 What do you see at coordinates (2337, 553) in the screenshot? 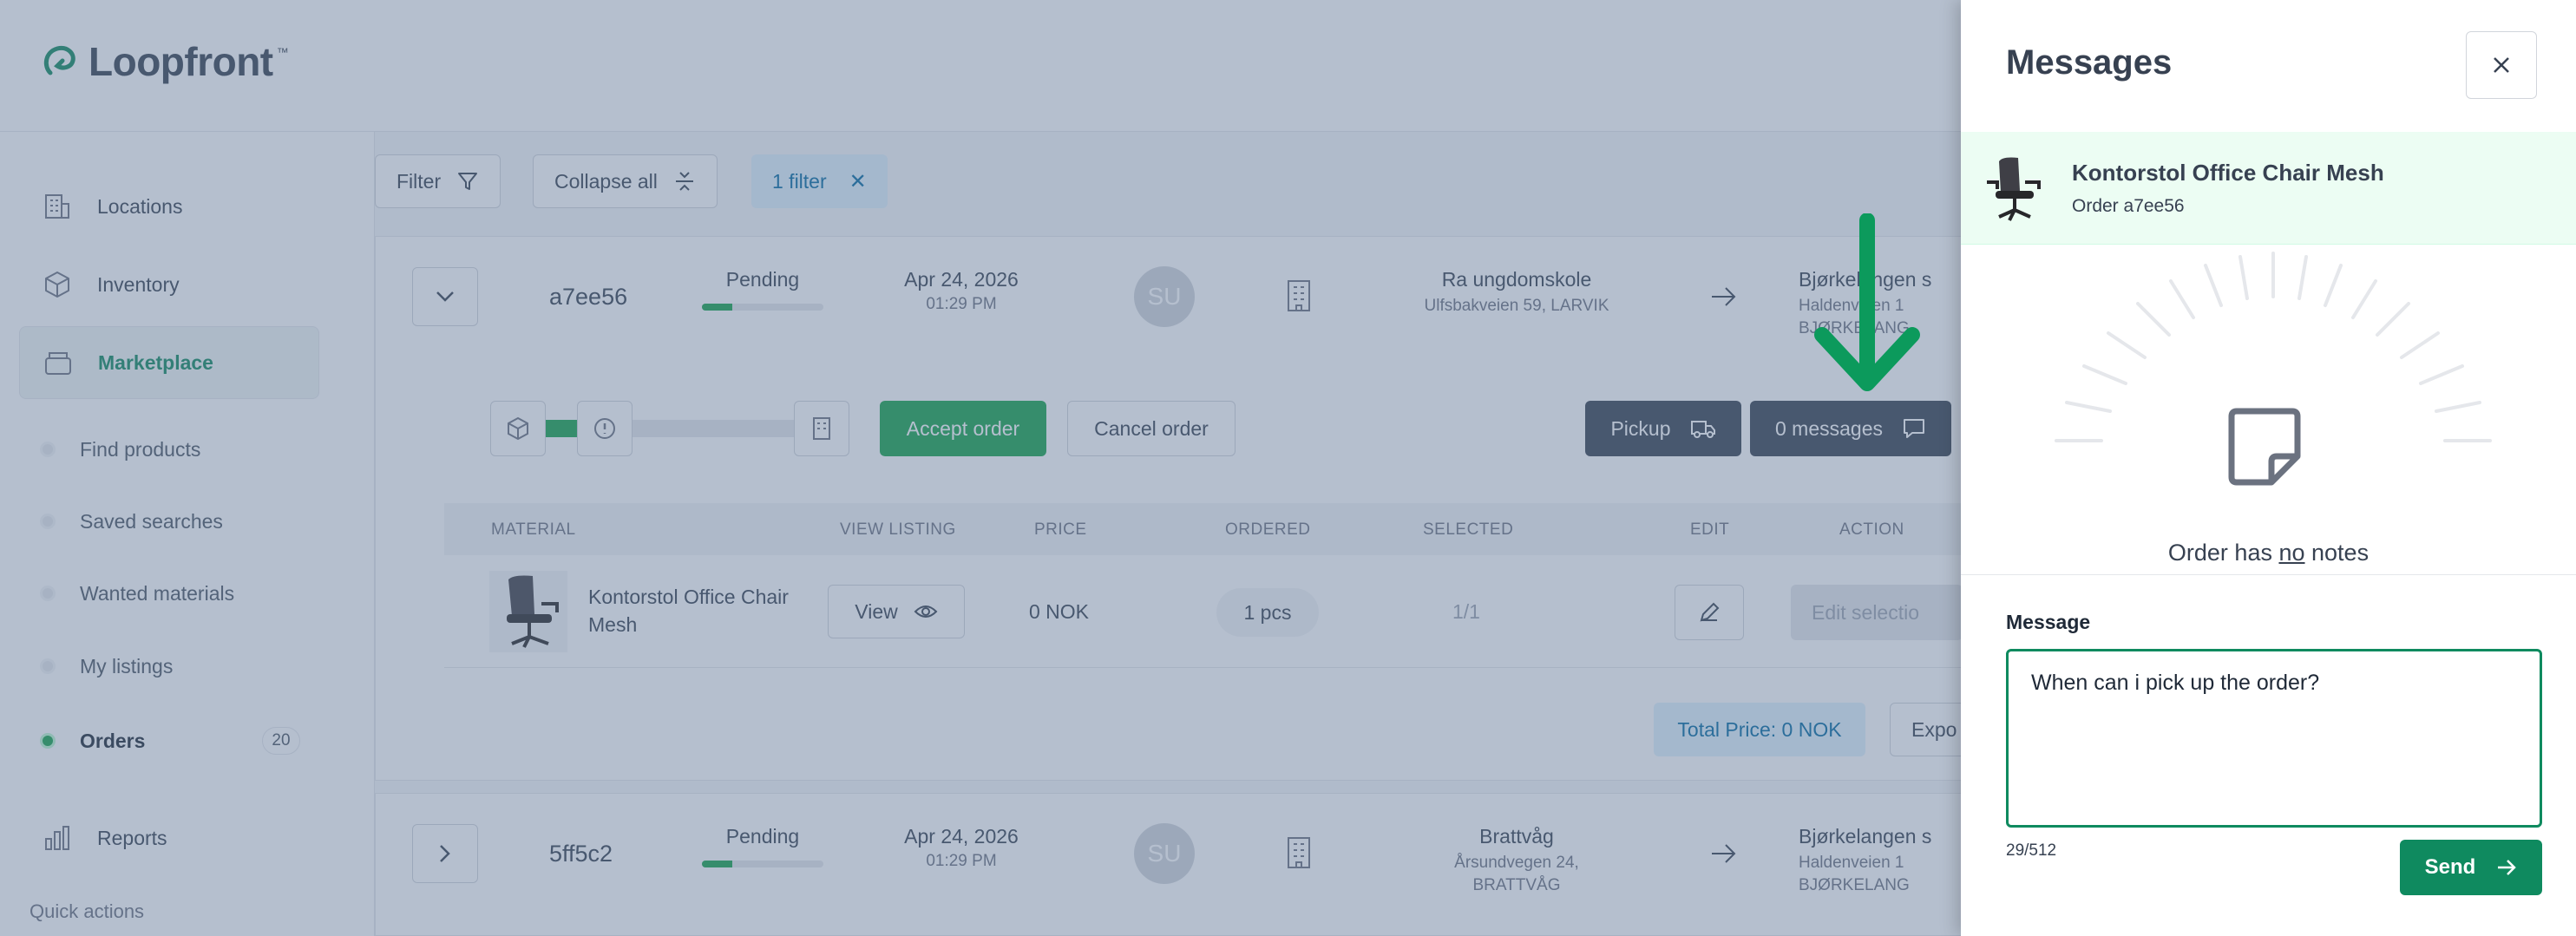
I see `empty-state-text-part: notes` at bounding box center [2337, 553].